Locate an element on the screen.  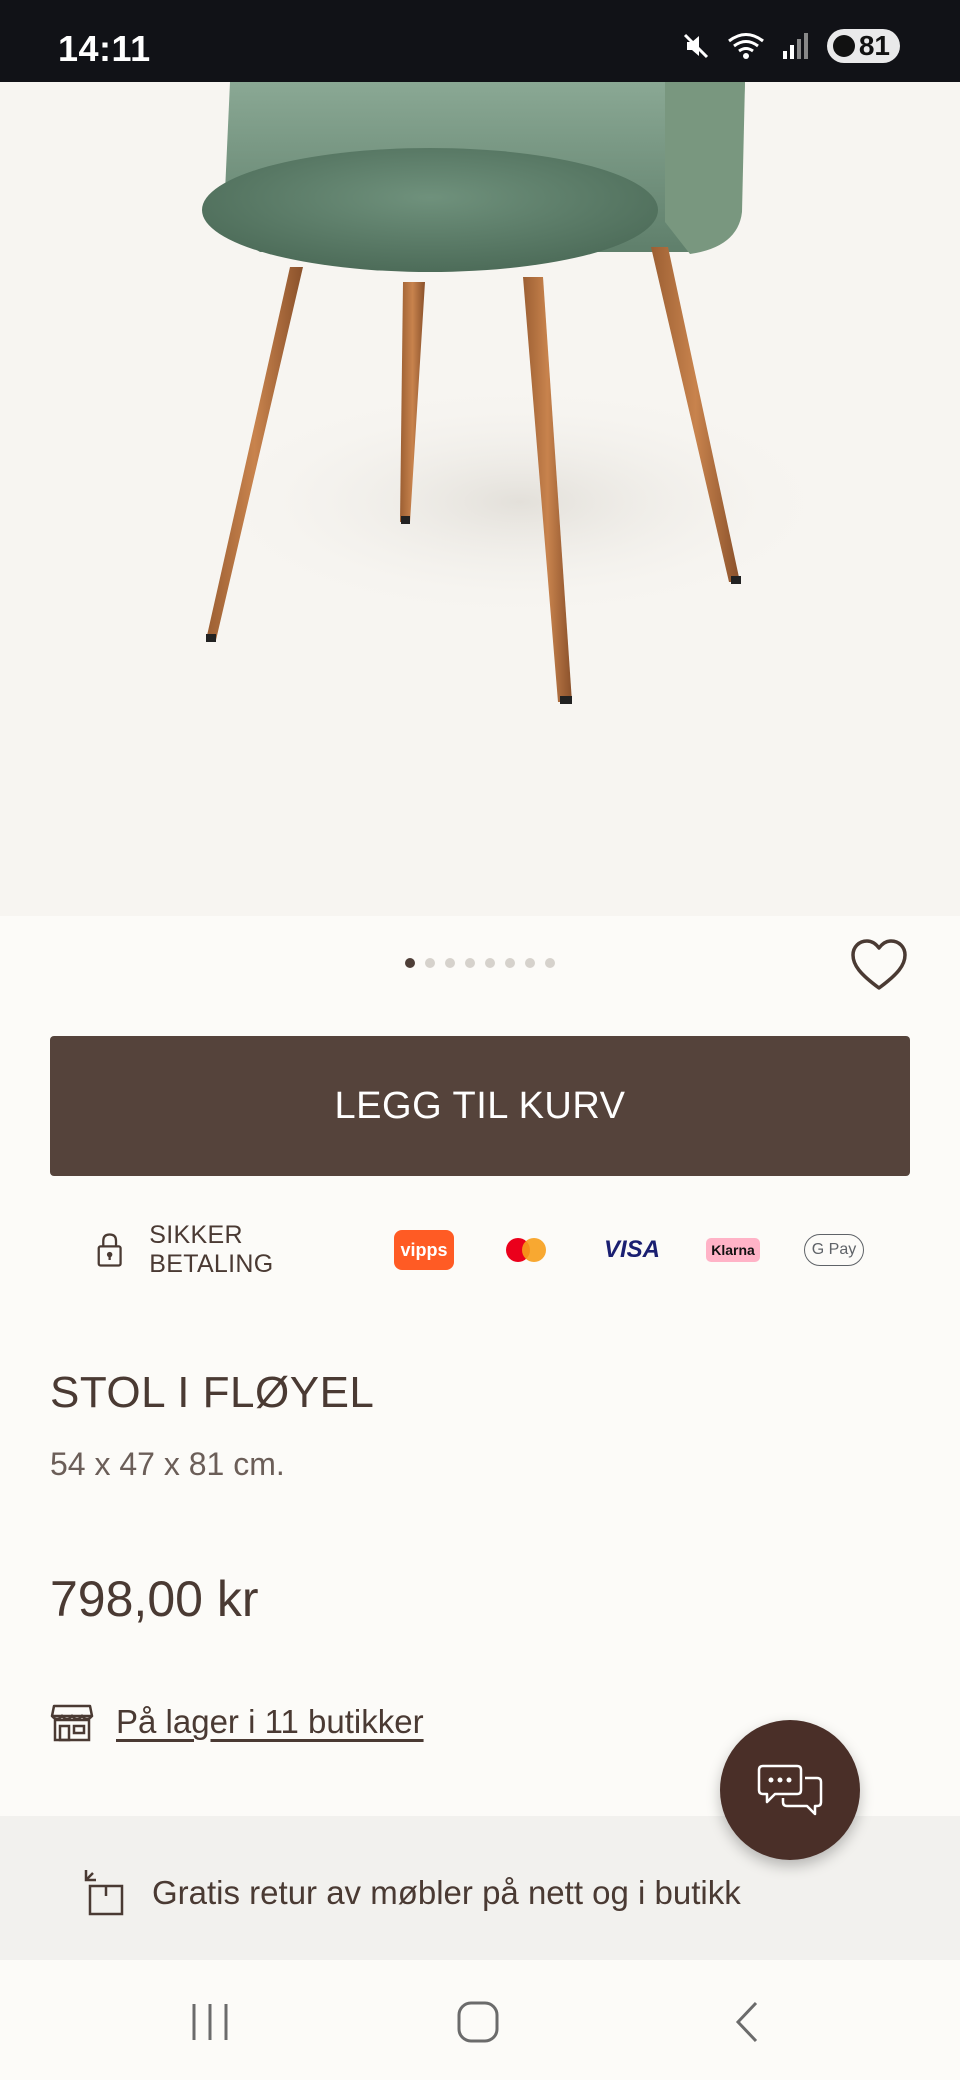
carousel-dots is located at coordinates (480, 963).